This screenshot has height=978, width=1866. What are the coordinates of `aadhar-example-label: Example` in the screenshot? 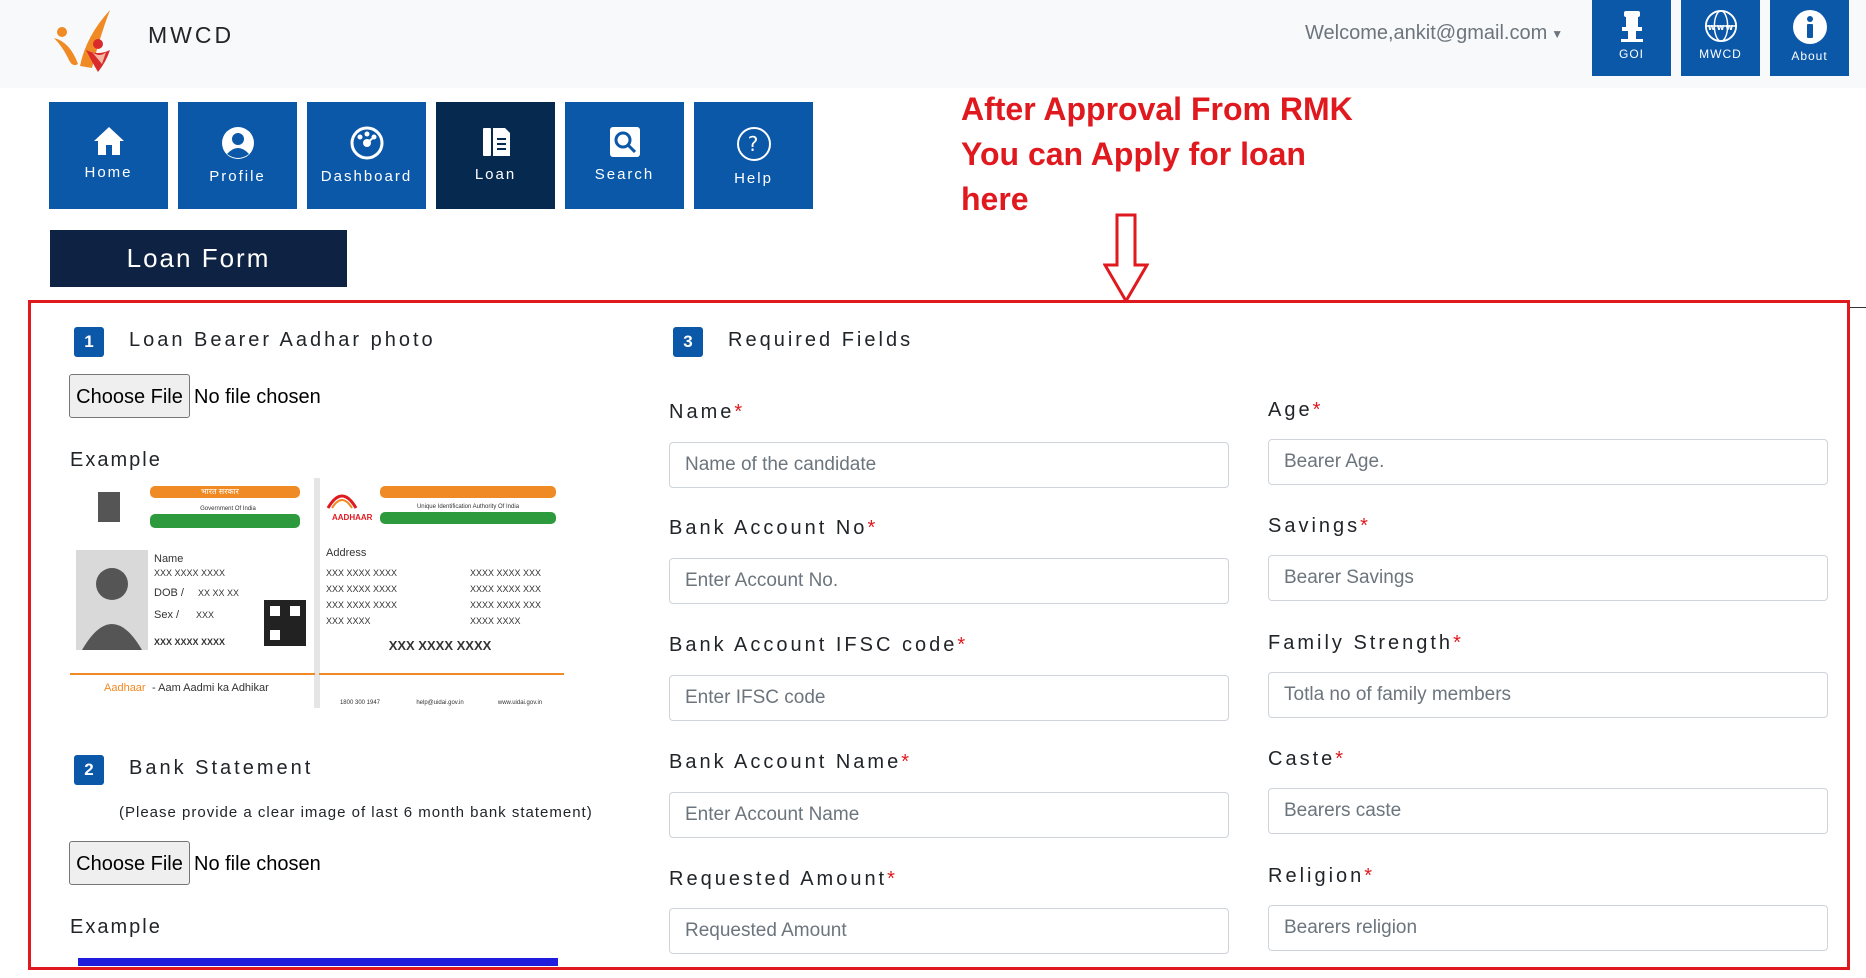 It's located at (116, 460).